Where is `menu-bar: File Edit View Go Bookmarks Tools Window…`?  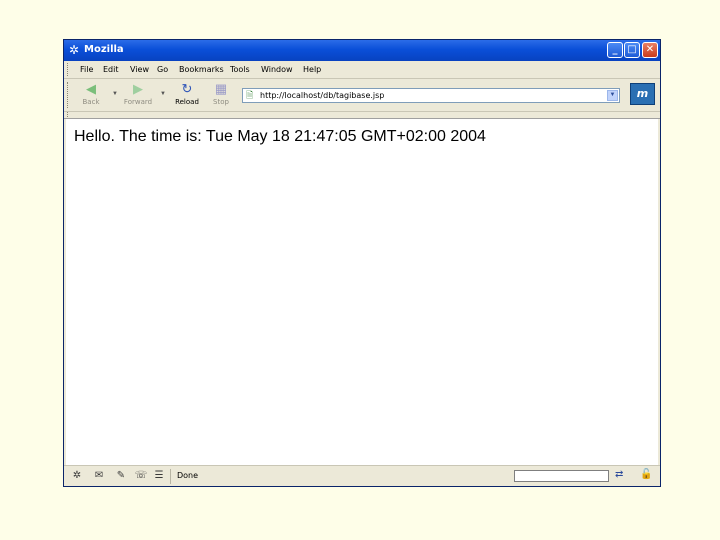
menu-bar: File Edit View Go Bookmarks Tools Window… is located at coordinates (362, 70).